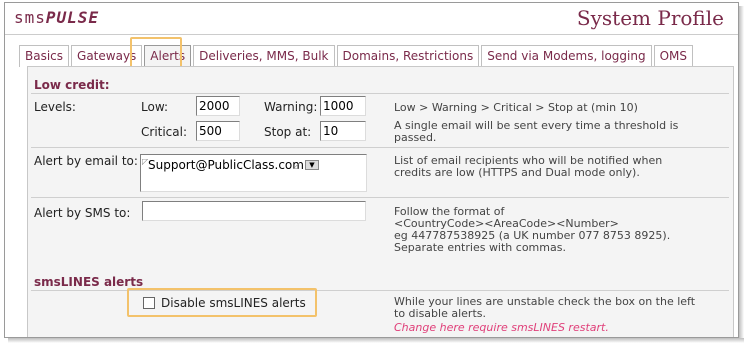  Describe the element at coordinates (296, 165) in the screenshot. I see `field-marker-icon: ◿` at that location.